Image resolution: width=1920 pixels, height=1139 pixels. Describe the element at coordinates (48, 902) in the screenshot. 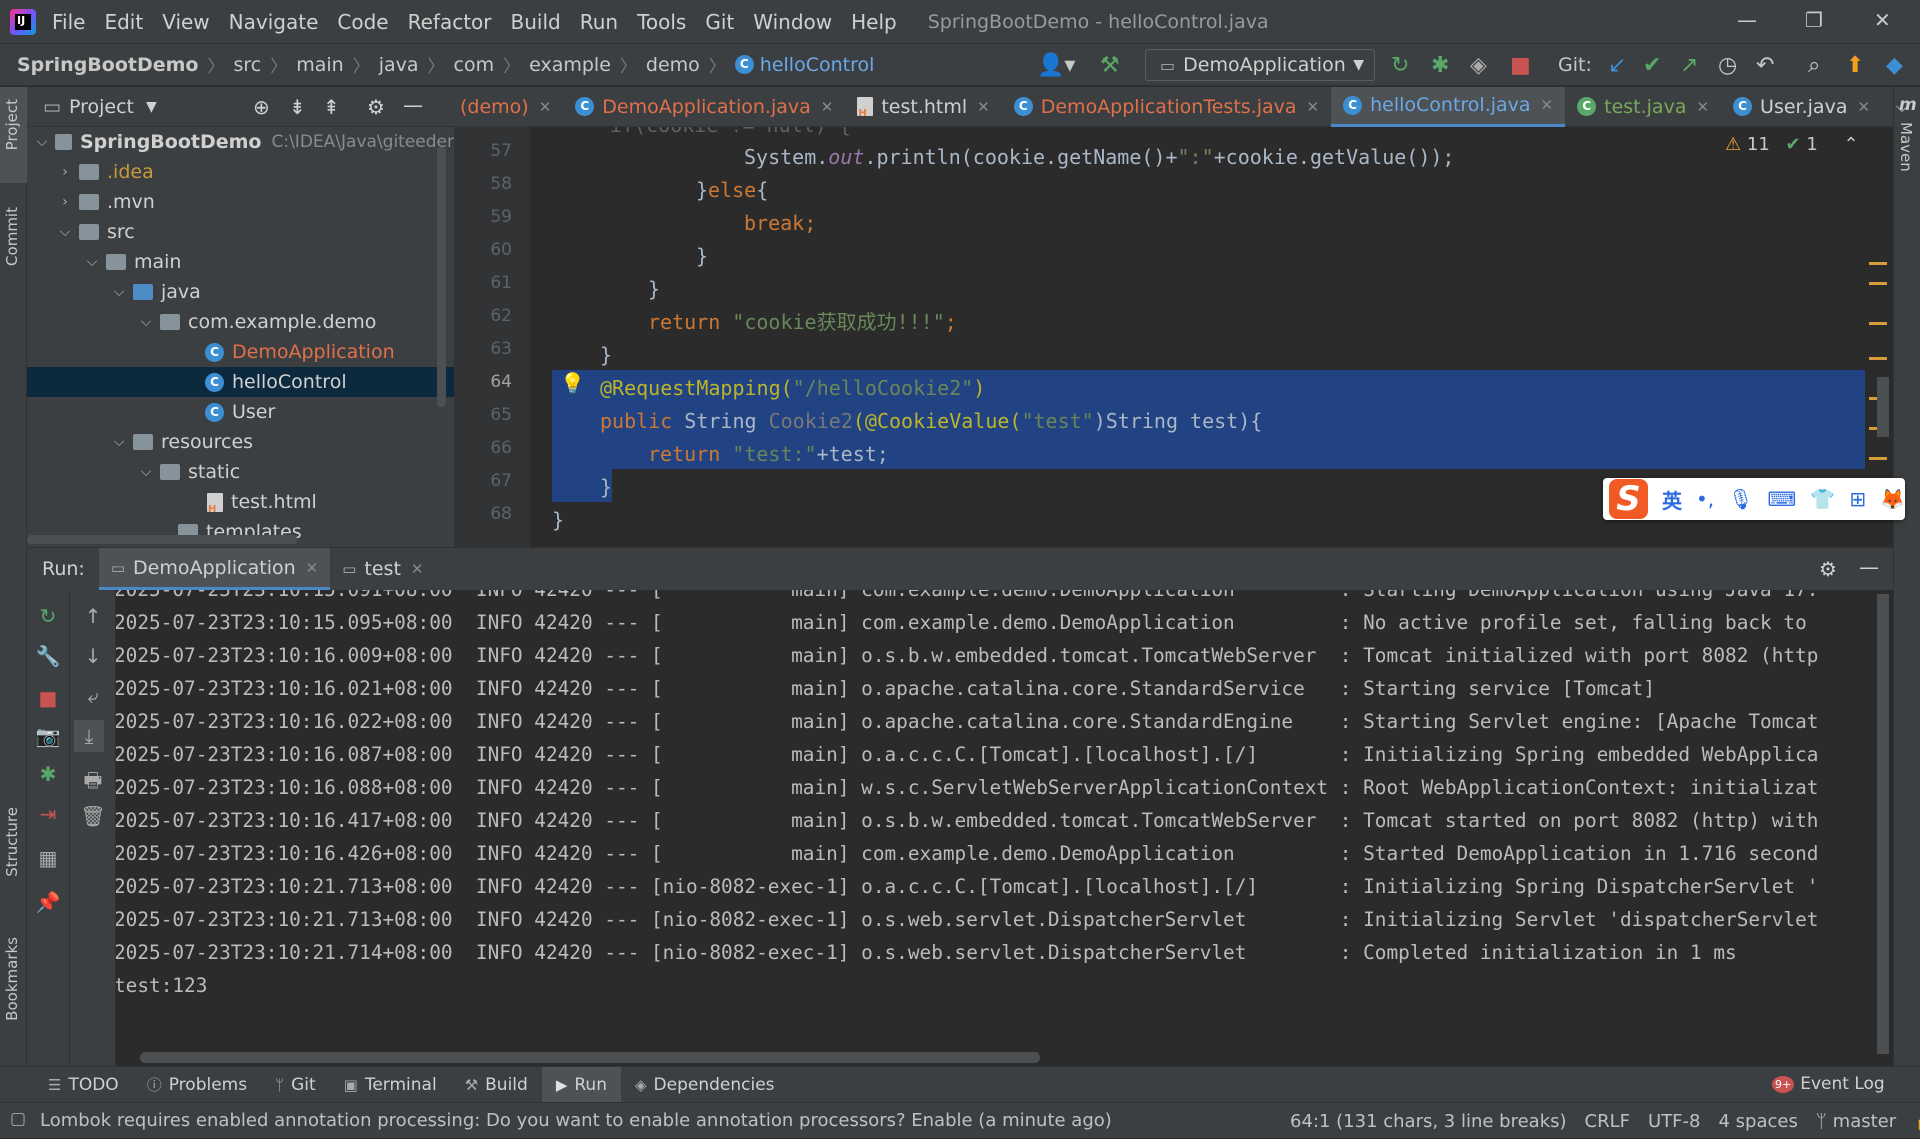

I see `pin-icon: 📌` at that location.